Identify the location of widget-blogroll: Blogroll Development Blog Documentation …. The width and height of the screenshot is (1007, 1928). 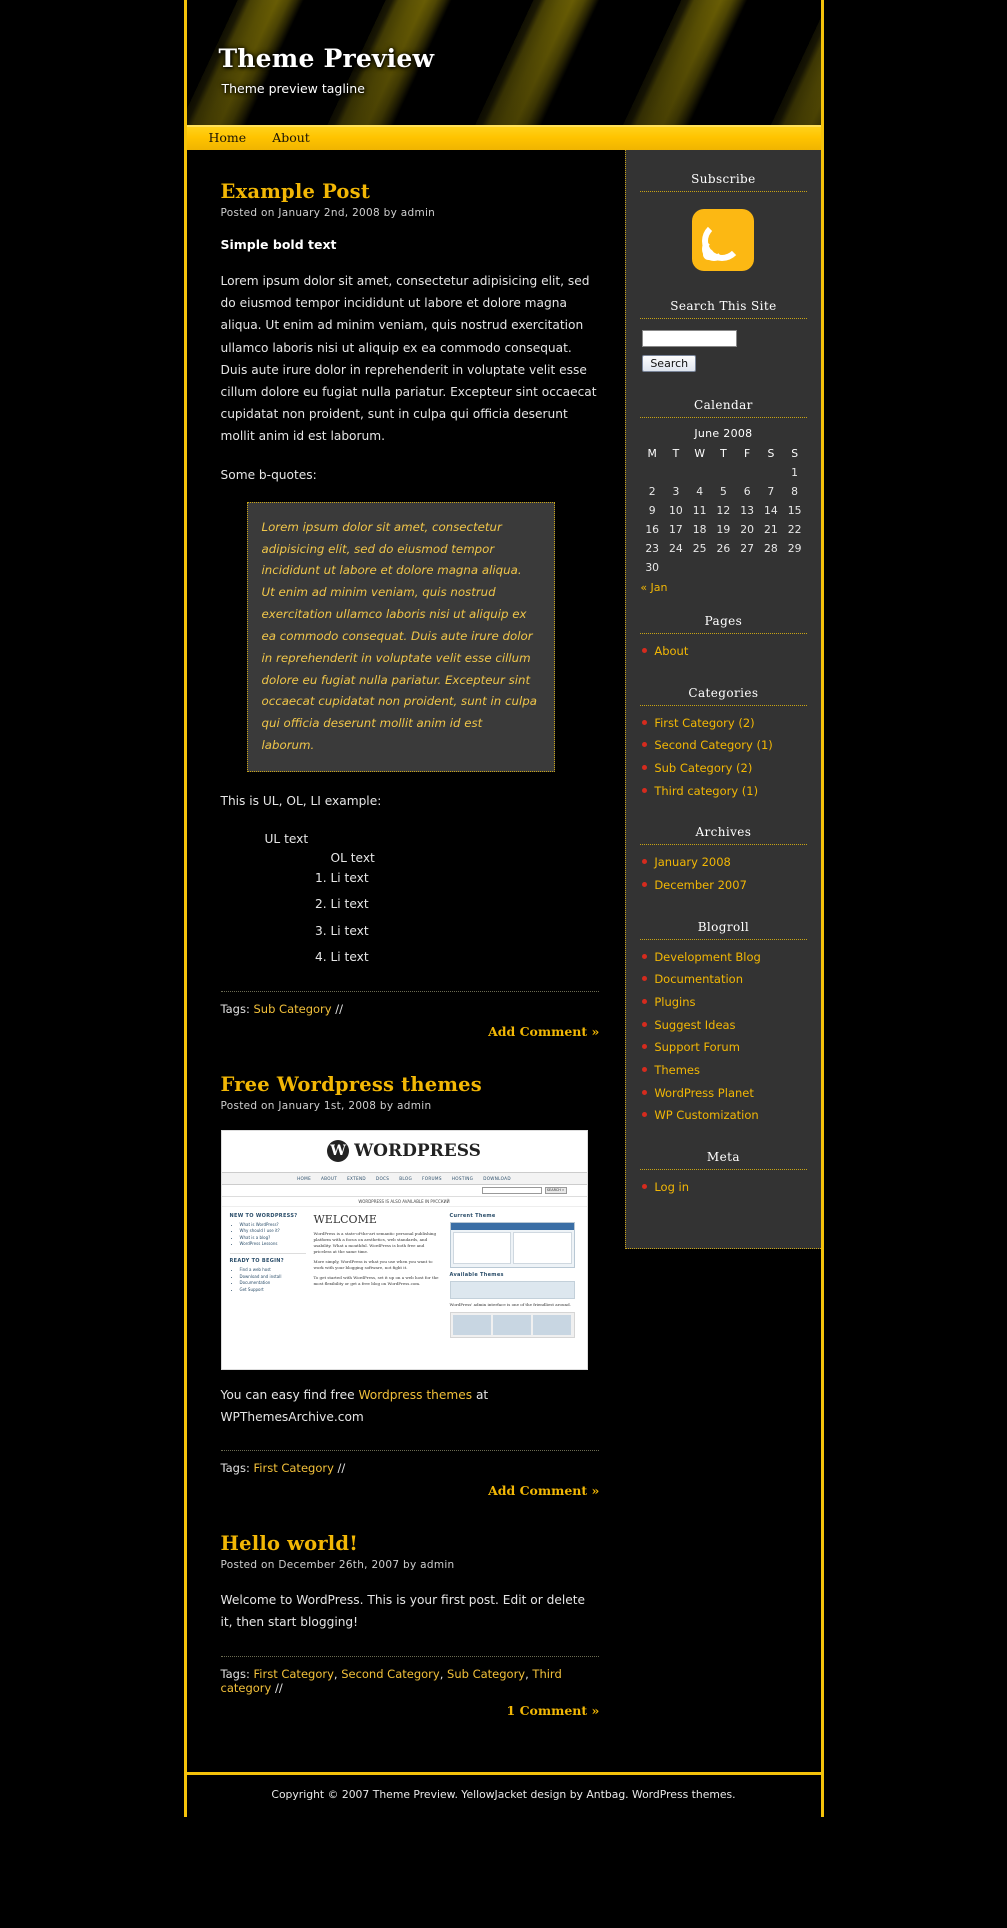
(723, 1024).